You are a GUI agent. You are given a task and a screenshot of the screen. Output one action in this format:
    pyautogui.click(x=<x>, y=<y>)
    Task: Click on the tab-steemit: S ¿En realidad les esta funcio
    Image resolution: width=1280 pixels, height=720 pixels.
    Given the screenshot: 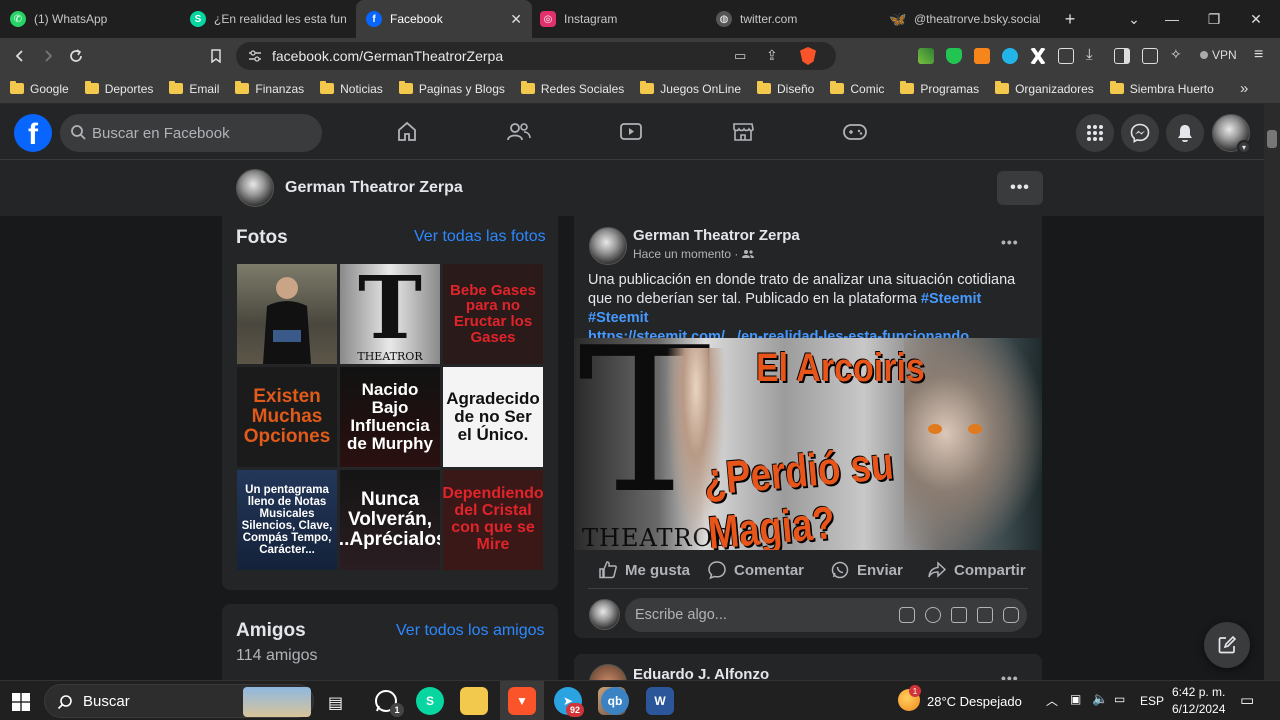 What is the action you would take?
    pyautogui.click(x=268, y=19)
    